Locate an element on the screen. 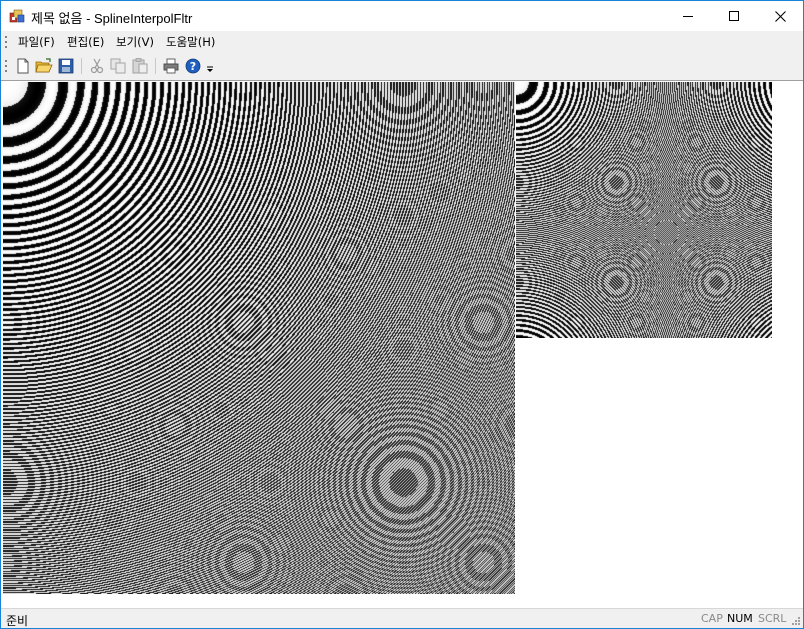  paste-button is located at coordinates (140, 66).